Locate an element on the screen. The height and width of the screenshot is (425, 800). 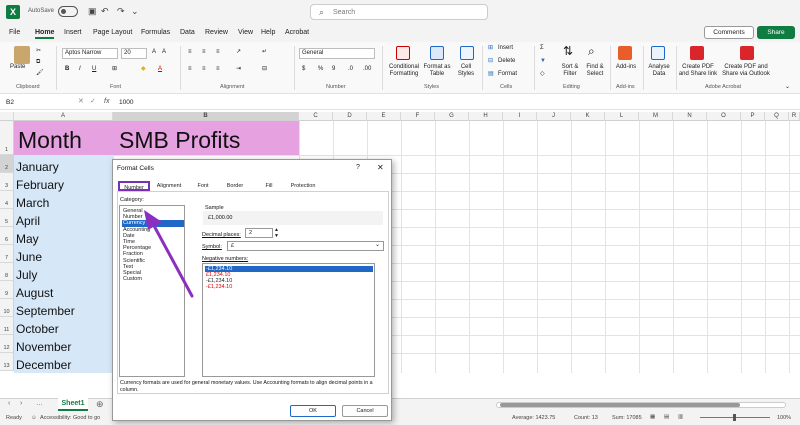
fill-icon: ▼ is located at coordinates (543, 61).